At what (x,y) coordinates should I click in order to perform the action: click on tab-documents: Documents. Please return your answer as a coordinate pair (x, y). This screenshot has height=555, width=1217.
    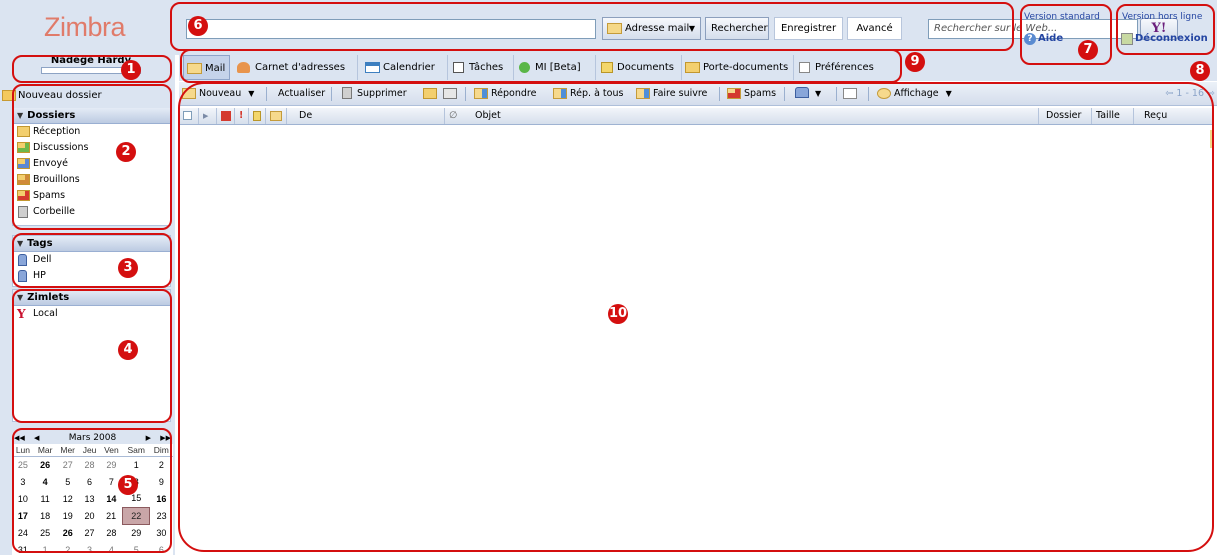
    Looking at the image, I should click on (639, 67).